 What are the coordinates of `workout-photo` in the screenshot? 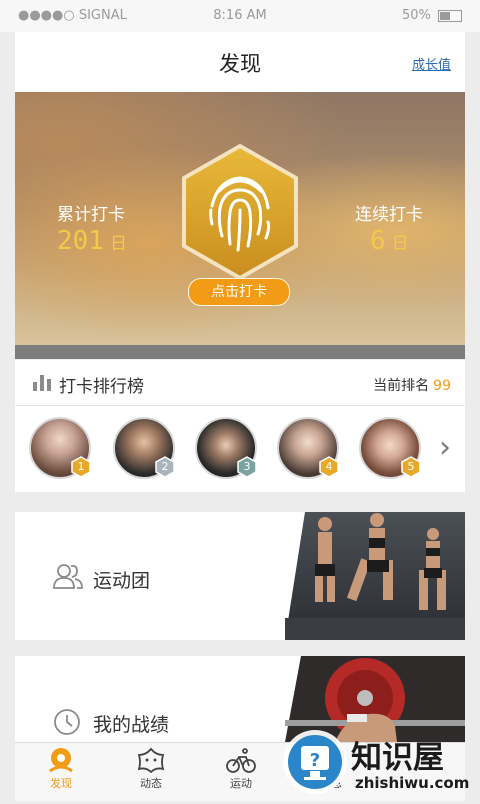 It's located at (375, 576).